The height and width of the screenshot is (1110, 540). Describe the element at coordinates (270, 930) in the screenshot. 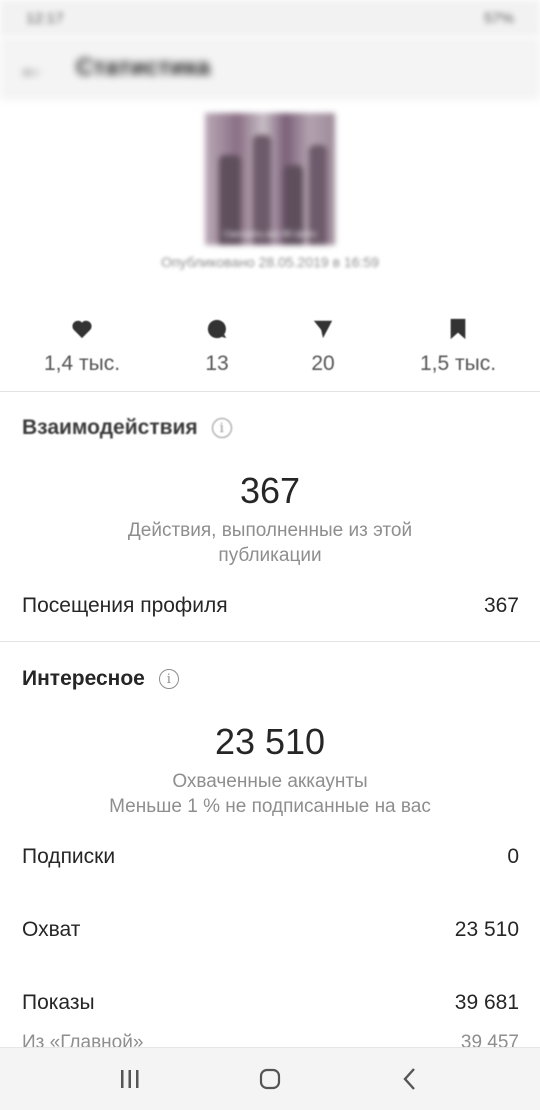

I see `reach-row: Охват 23 510` at that location.